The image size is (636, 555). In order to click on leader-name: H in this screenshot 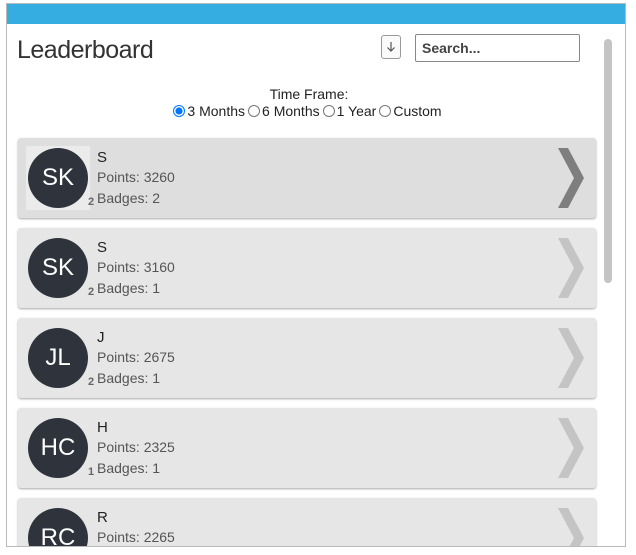, I will do `click(102, 427)`.